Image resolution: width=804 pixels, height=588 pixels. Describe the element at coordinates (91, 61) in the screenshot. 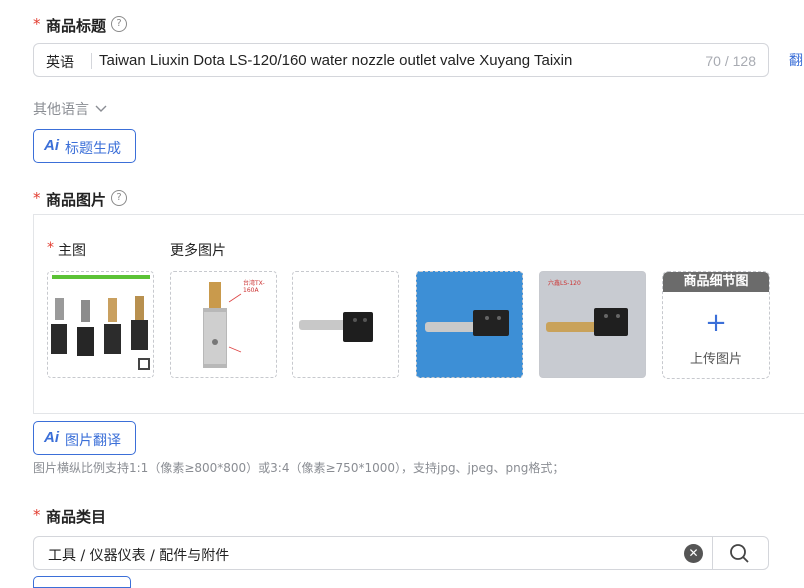

I see `divider` at that location.